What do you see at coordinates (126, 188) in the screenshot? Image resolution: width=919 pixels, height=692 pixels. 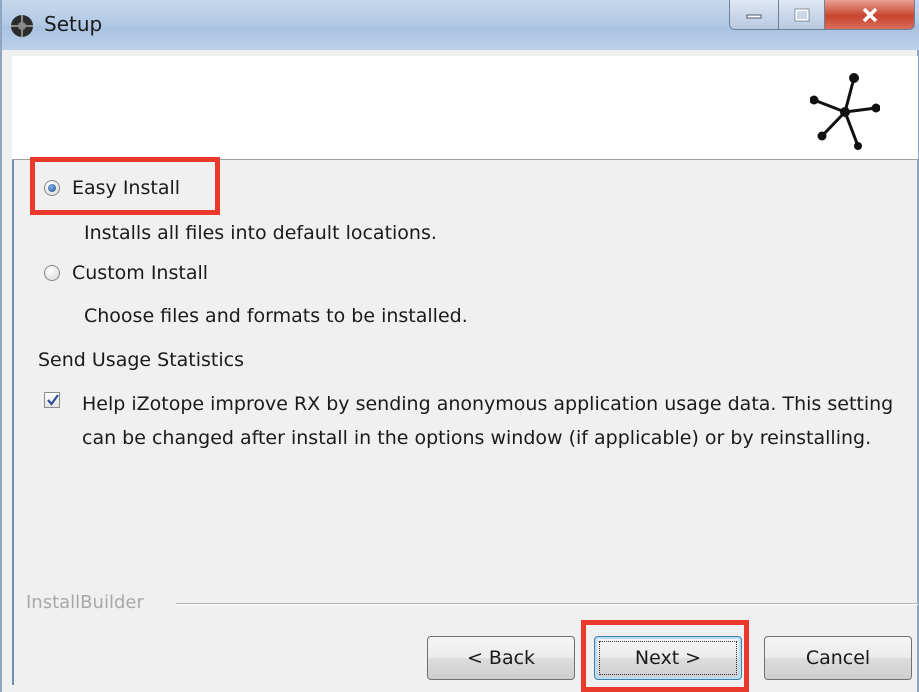 I see `easy-install-label: Easy Install` at bounding box center [126, 188].